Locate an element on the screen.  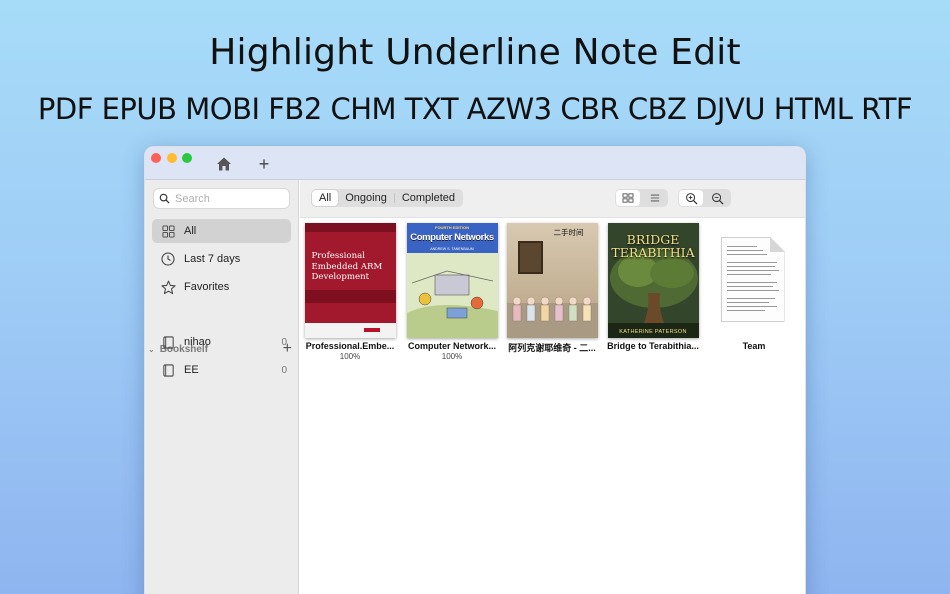
book-cover is located at coordinates (754, 280).